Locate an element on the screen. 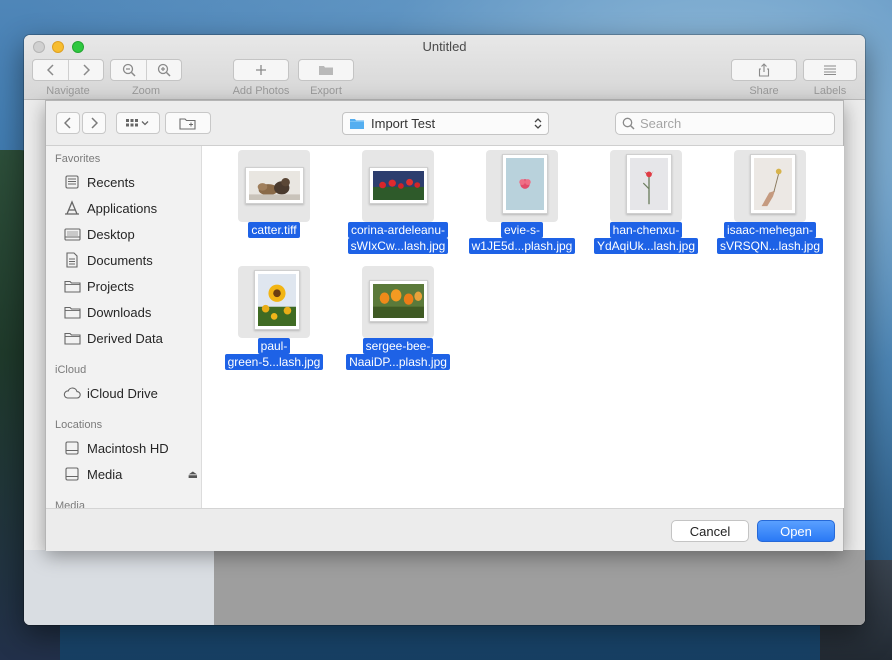 This screenshot has width=892, height=660. sidebar-item-icloud-drive: iCloud Drive is located at coordinates (130, 393).